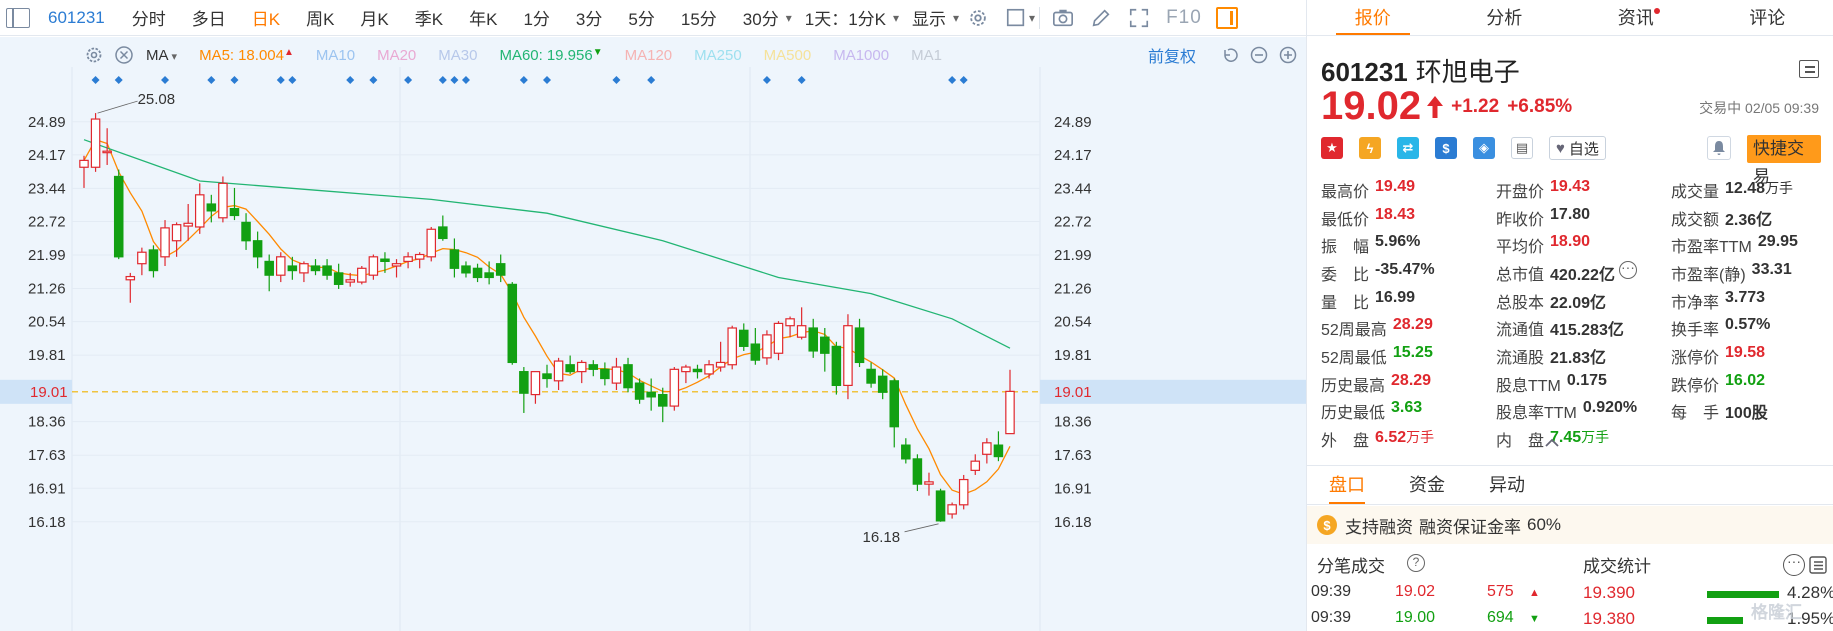 This screenshot has width=1833, height=631. Describe the element at coordinates (1560, 148) in the screenshot. I see `heart-icon: ♥` at that location.